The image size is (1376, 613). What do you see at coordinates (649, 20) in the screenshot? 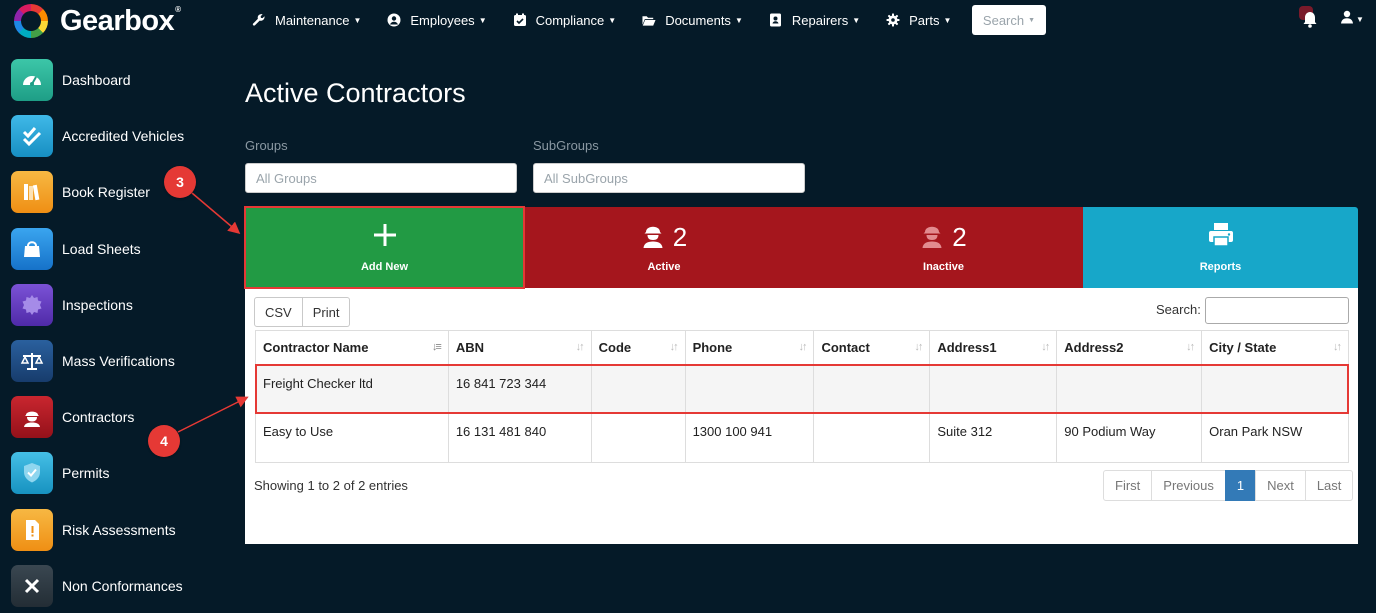
I see `folder-open-icon` at bounding box center [649, 20].